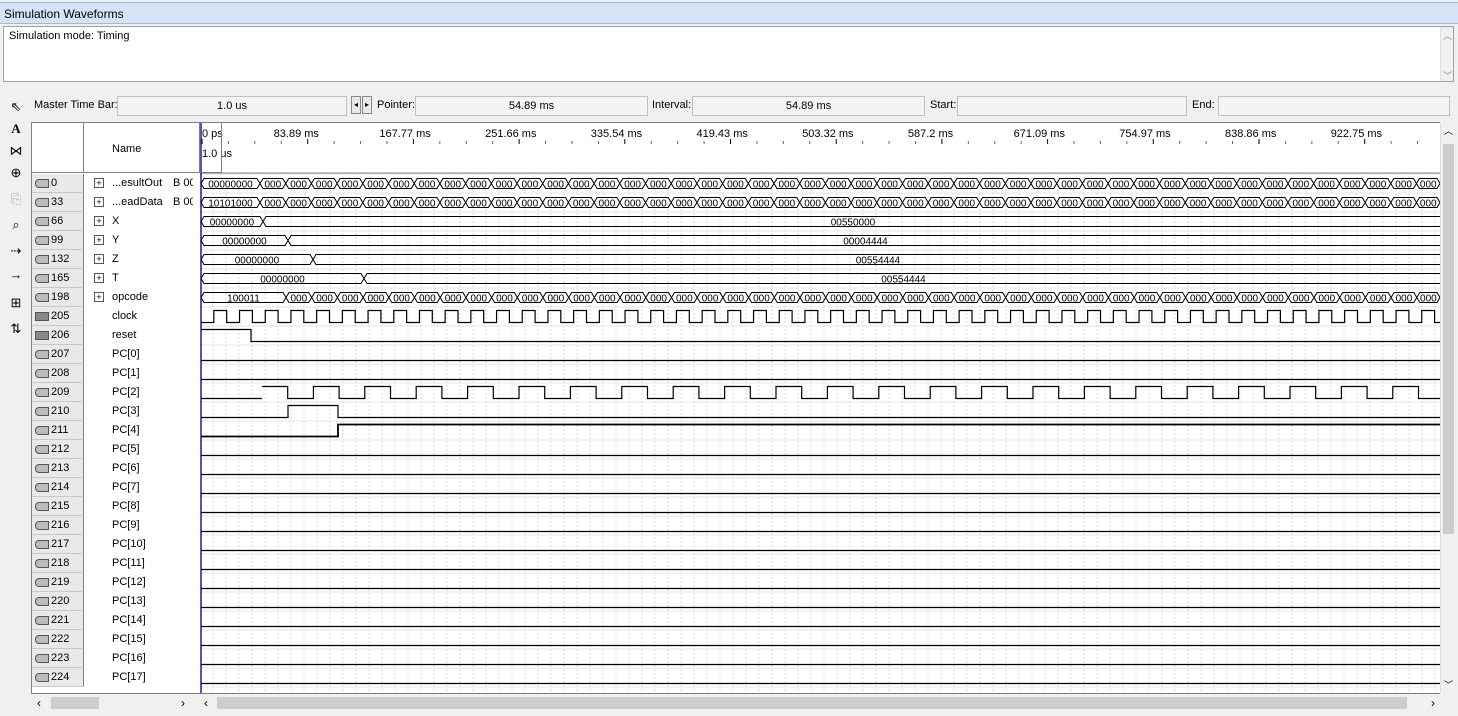  Describe the element at coordinates (127, 411) in the screenshot. I see `signal-row: 210 PC[3]` at that location.